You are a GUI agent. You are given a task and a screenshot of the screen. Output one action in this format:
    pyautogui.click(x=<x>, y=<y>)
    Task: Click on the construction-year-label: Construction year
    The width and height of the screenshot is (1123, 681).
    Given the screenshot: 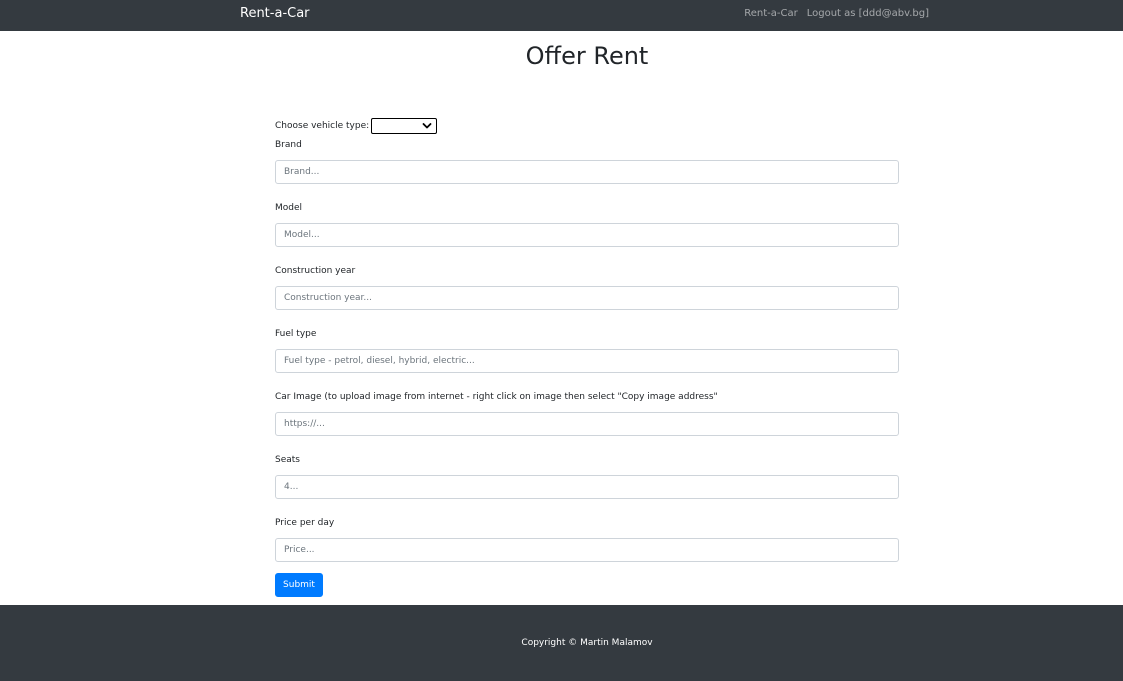 What is the action you would take?
    pyautogui.click(x=315, y=271)
    